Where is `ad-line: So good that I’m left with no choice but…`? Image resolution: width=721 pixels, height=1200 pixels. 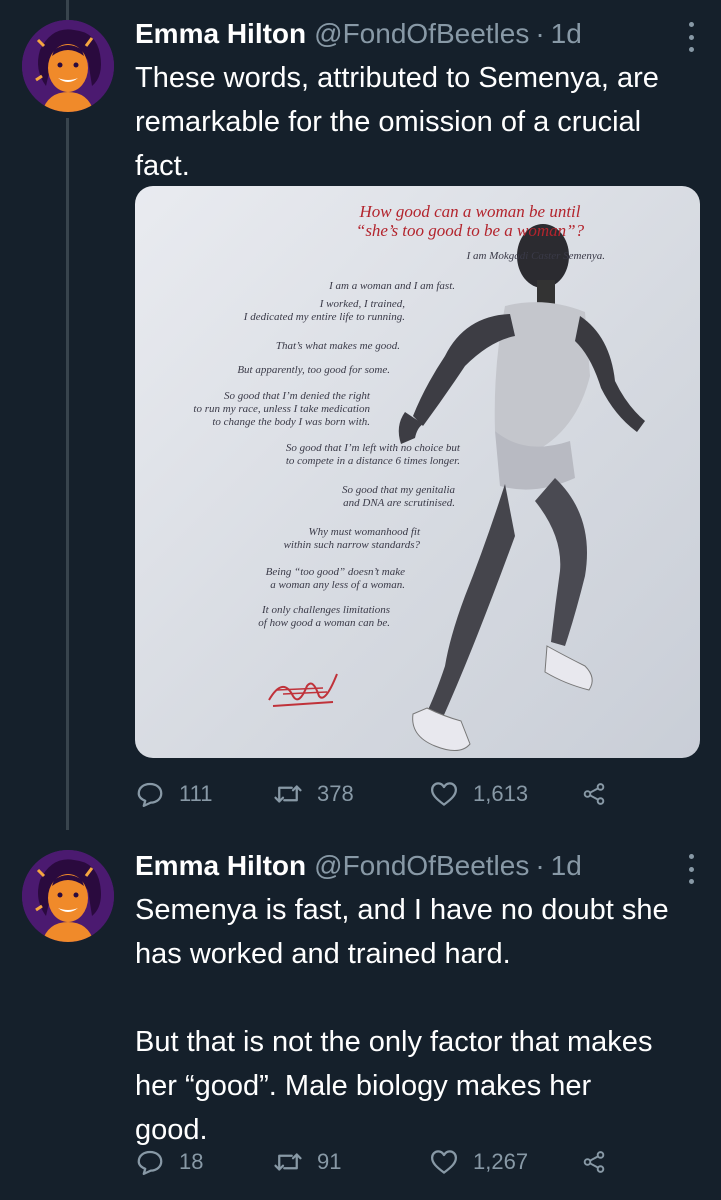
ad-line: So good that I’m left with no choice but… is located at coordinates (372, 454).